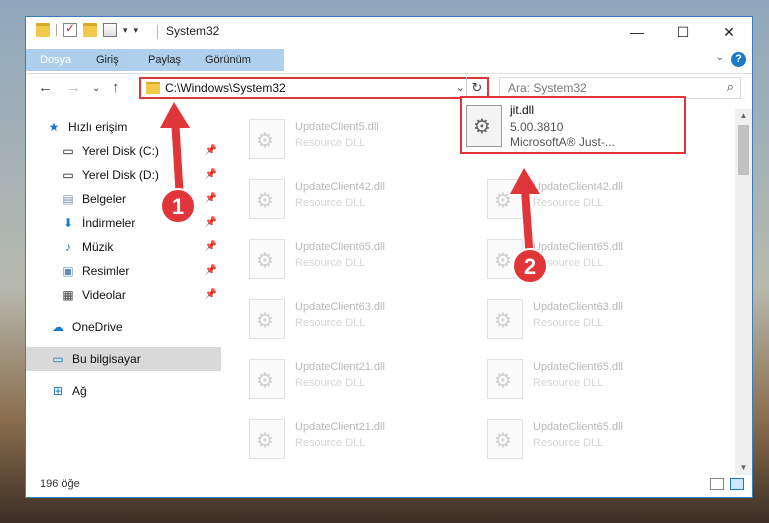  I want to click on customize-toolbar-icon: ▾, so click(136, 30).